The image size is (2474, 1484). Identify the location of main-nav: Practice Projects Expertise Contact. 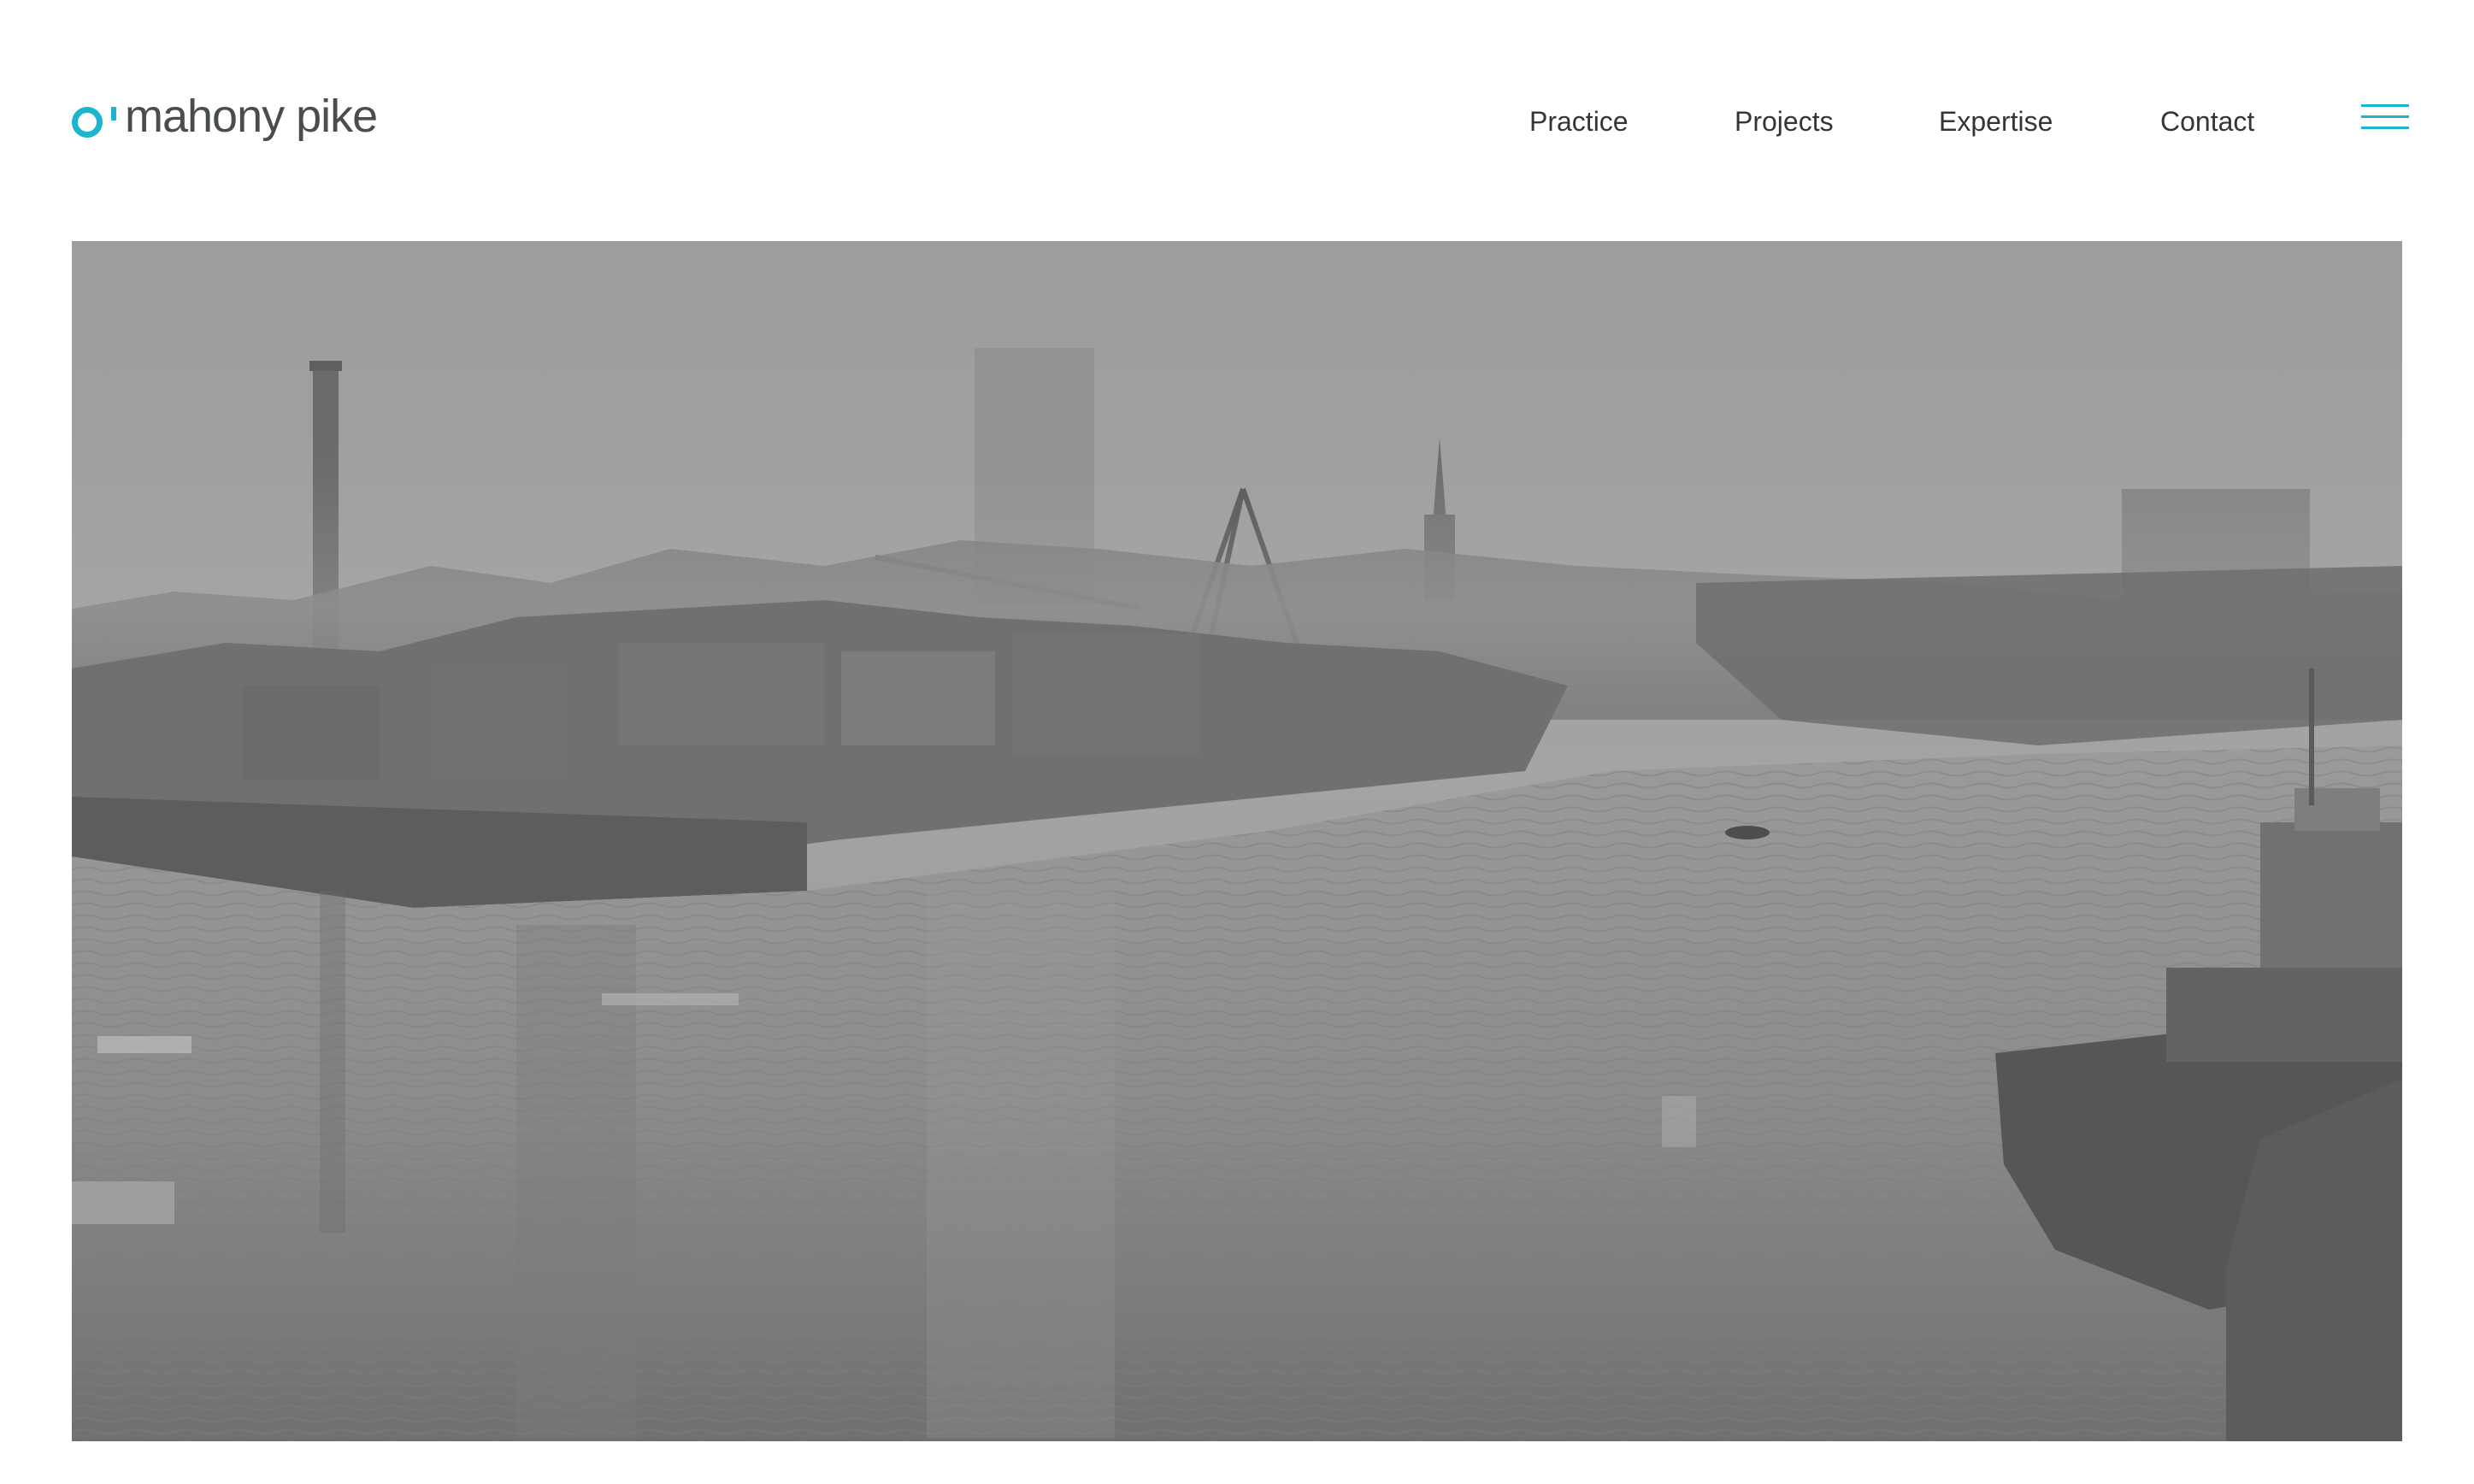
(1816, 121).